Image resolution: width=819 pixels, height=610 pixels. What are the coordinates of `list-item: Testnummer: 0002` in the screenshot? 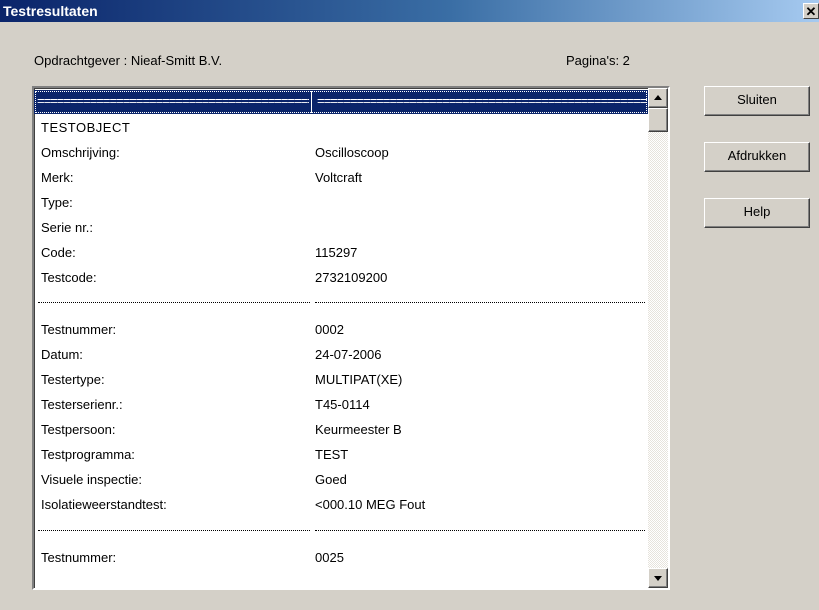 It's located at (341, 330).